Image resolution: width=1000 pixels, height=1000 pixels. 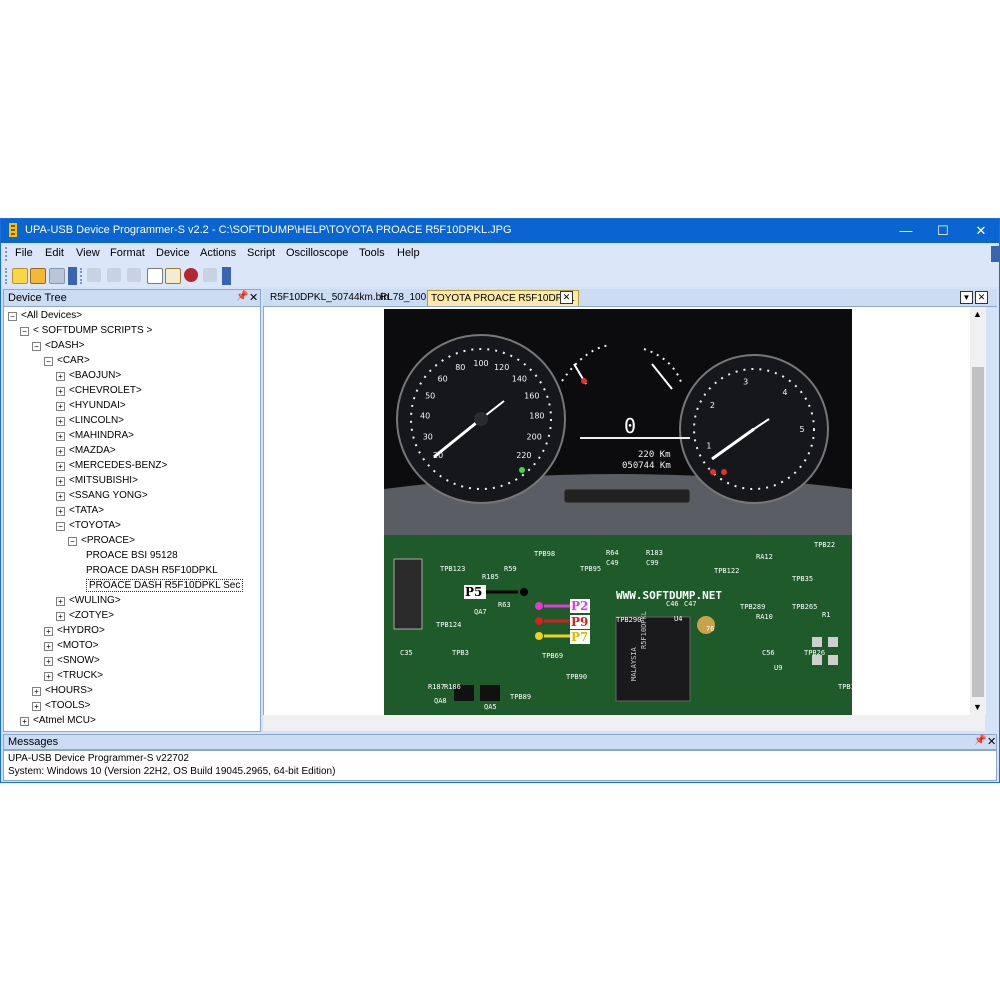 I want to click on tree-item-car: − <CAR>, so click(x=67, y=361).